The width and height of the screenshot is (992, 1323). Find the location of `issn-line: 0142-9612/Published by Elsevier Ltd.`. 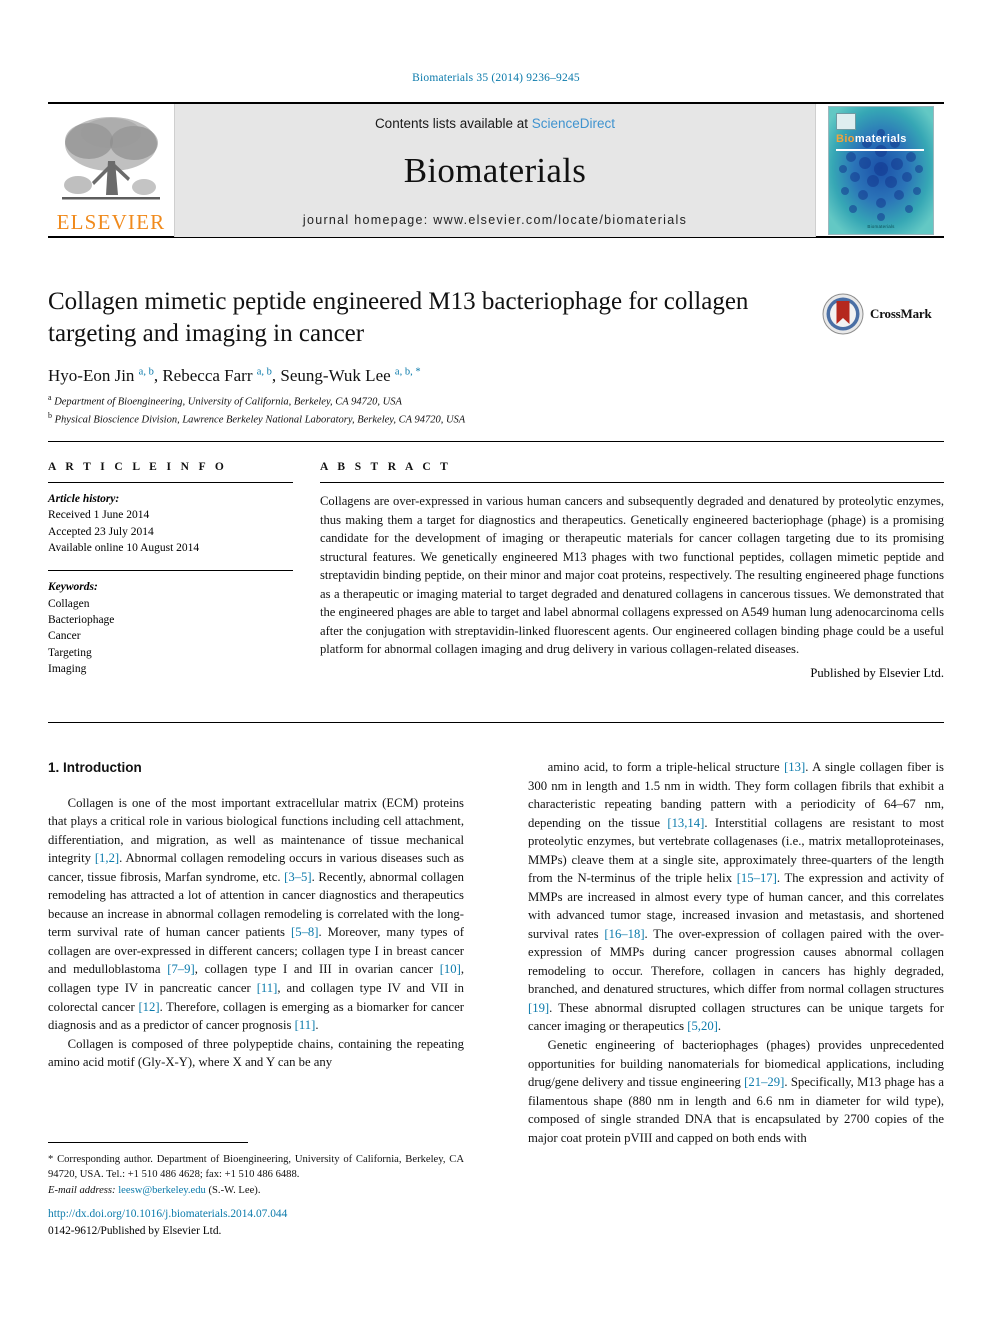

issn-line: 0142-9612/Published by Elsevier Ltd. is located at coordinates (135, 1231).